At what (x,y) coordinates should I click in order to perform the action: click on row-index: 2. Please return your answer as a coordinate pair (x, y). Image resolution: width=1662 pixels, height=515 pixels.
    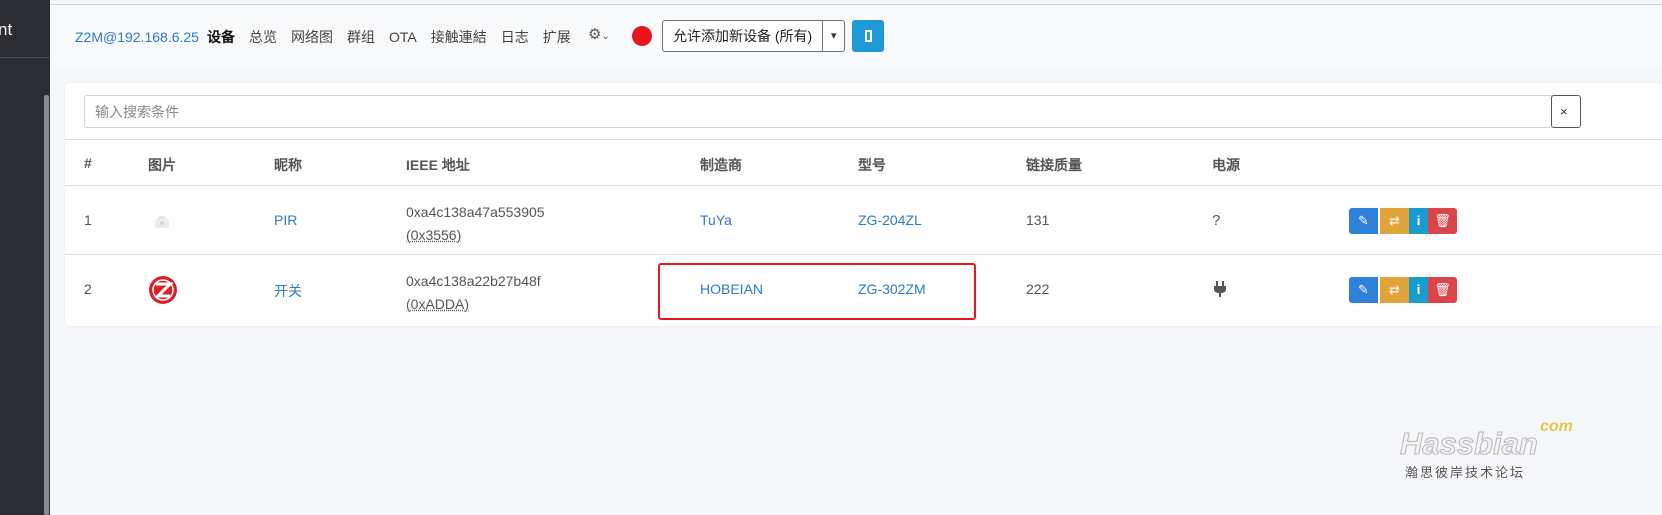
    Looking at the image, I should click on (88, 289).